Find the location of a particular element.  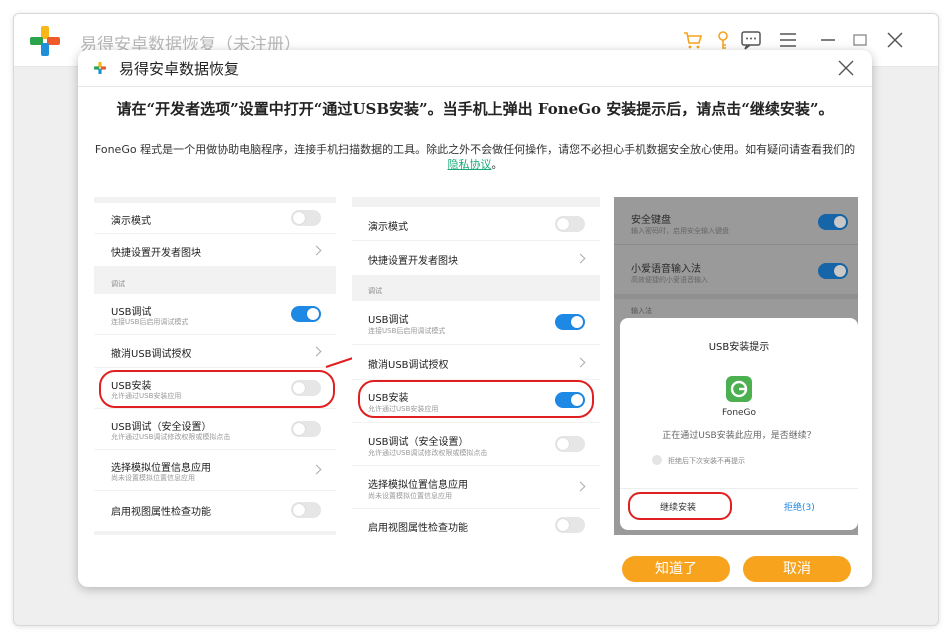

reject-button: 拒绝(3) is located at coordinates (799, 506).